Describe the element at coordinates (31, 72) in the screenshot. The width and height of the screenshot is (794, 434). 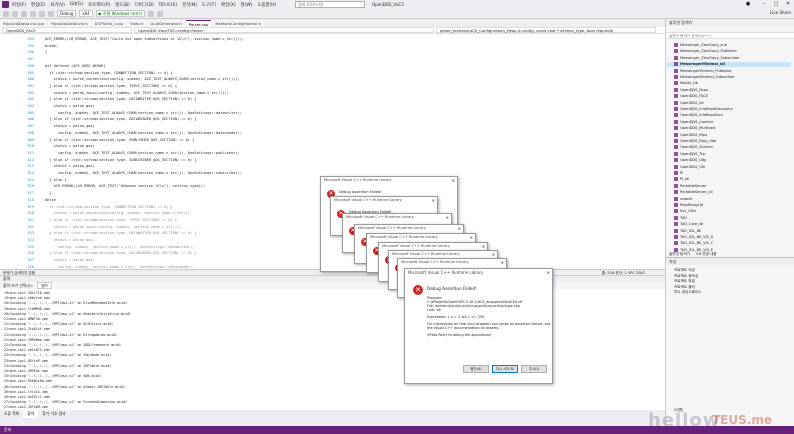
I see `line-number: 499` at that location.